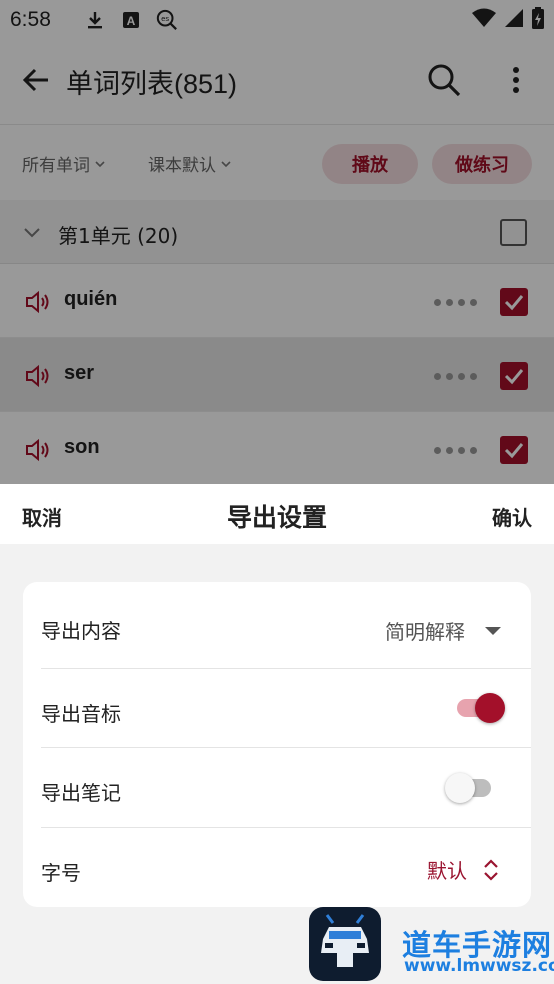 The image size is (554, 984). I want to click on font-size-select: 默认, so click(463, 869).